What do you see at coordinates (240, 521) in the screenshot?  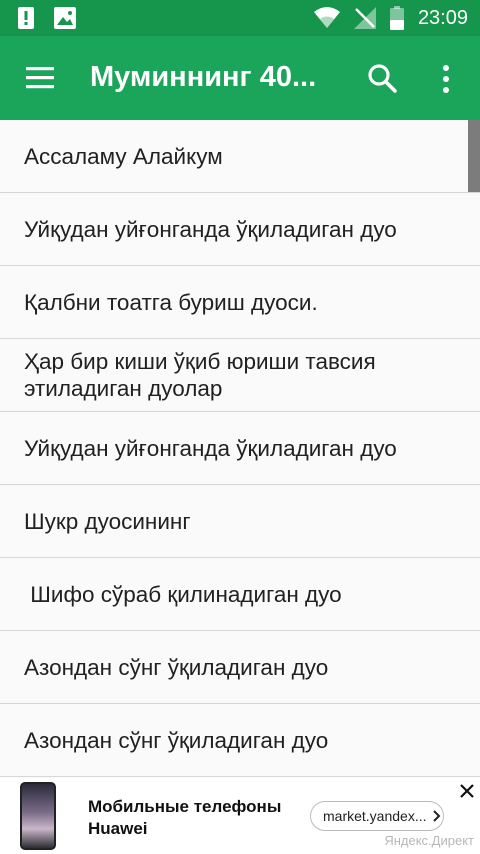 I see `list-item: Шукр дуосининг` at bounding box center [240, 521].